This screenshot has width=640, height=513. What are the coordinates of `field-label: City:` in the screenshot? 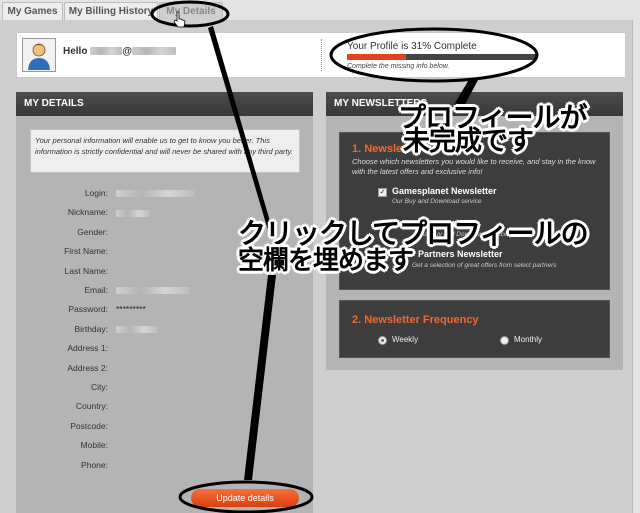 It's located at (99, 387).